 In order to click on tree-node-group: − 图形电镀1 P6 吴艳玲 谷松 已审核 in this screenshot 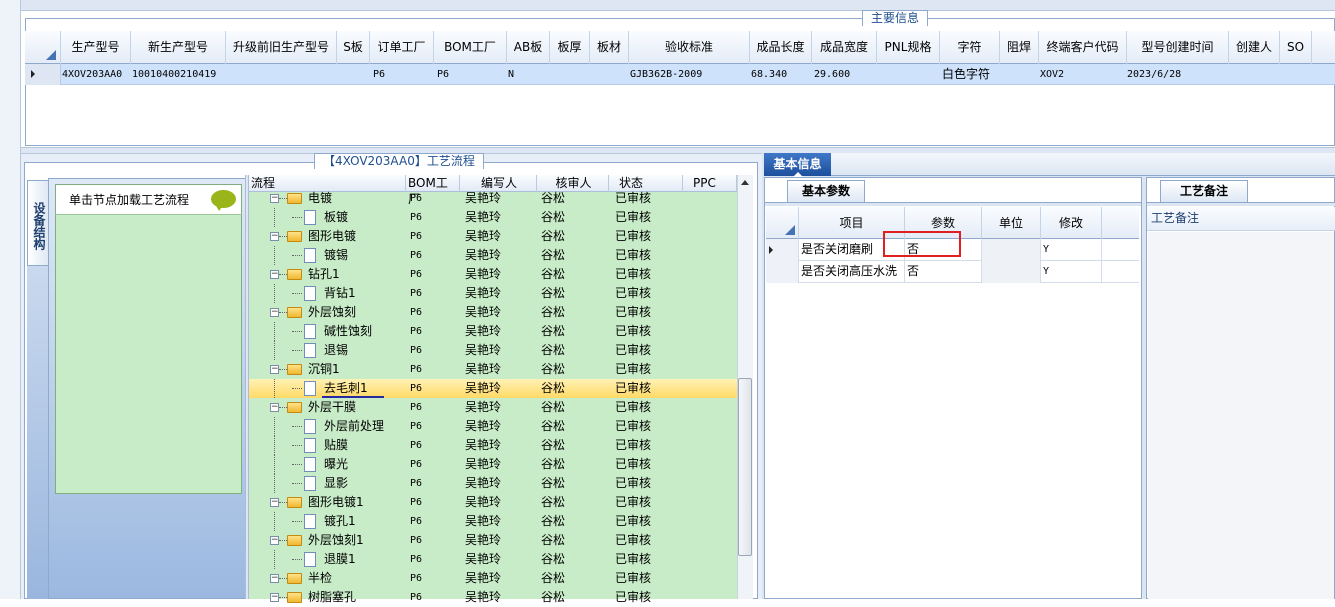, I will do `click(493, 502)`.